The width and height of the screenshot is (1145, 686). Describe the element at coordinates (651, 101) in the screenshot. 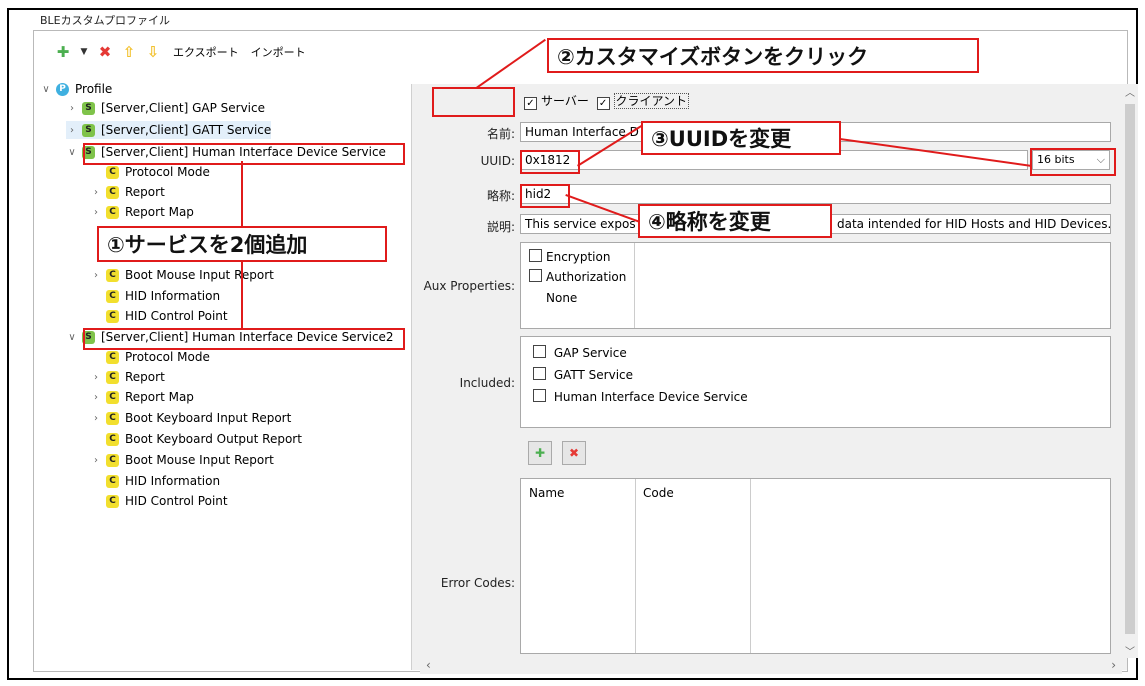

I see `client-label: クライアント` at that location.